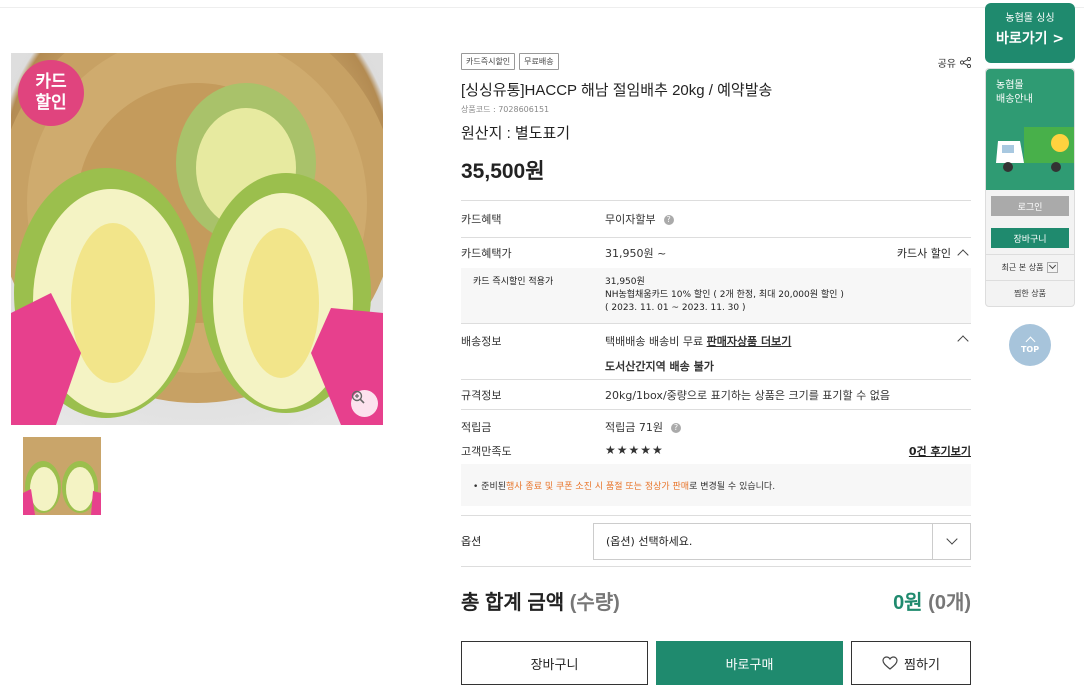 The image size is (1084, 694). What do you see at coordinates (675, 308) in the screenshot?
I see `instant-discount-period: ( 2023. 11. 01 ~ 2023. 11. 30 )` at bounding box center [675, 308].